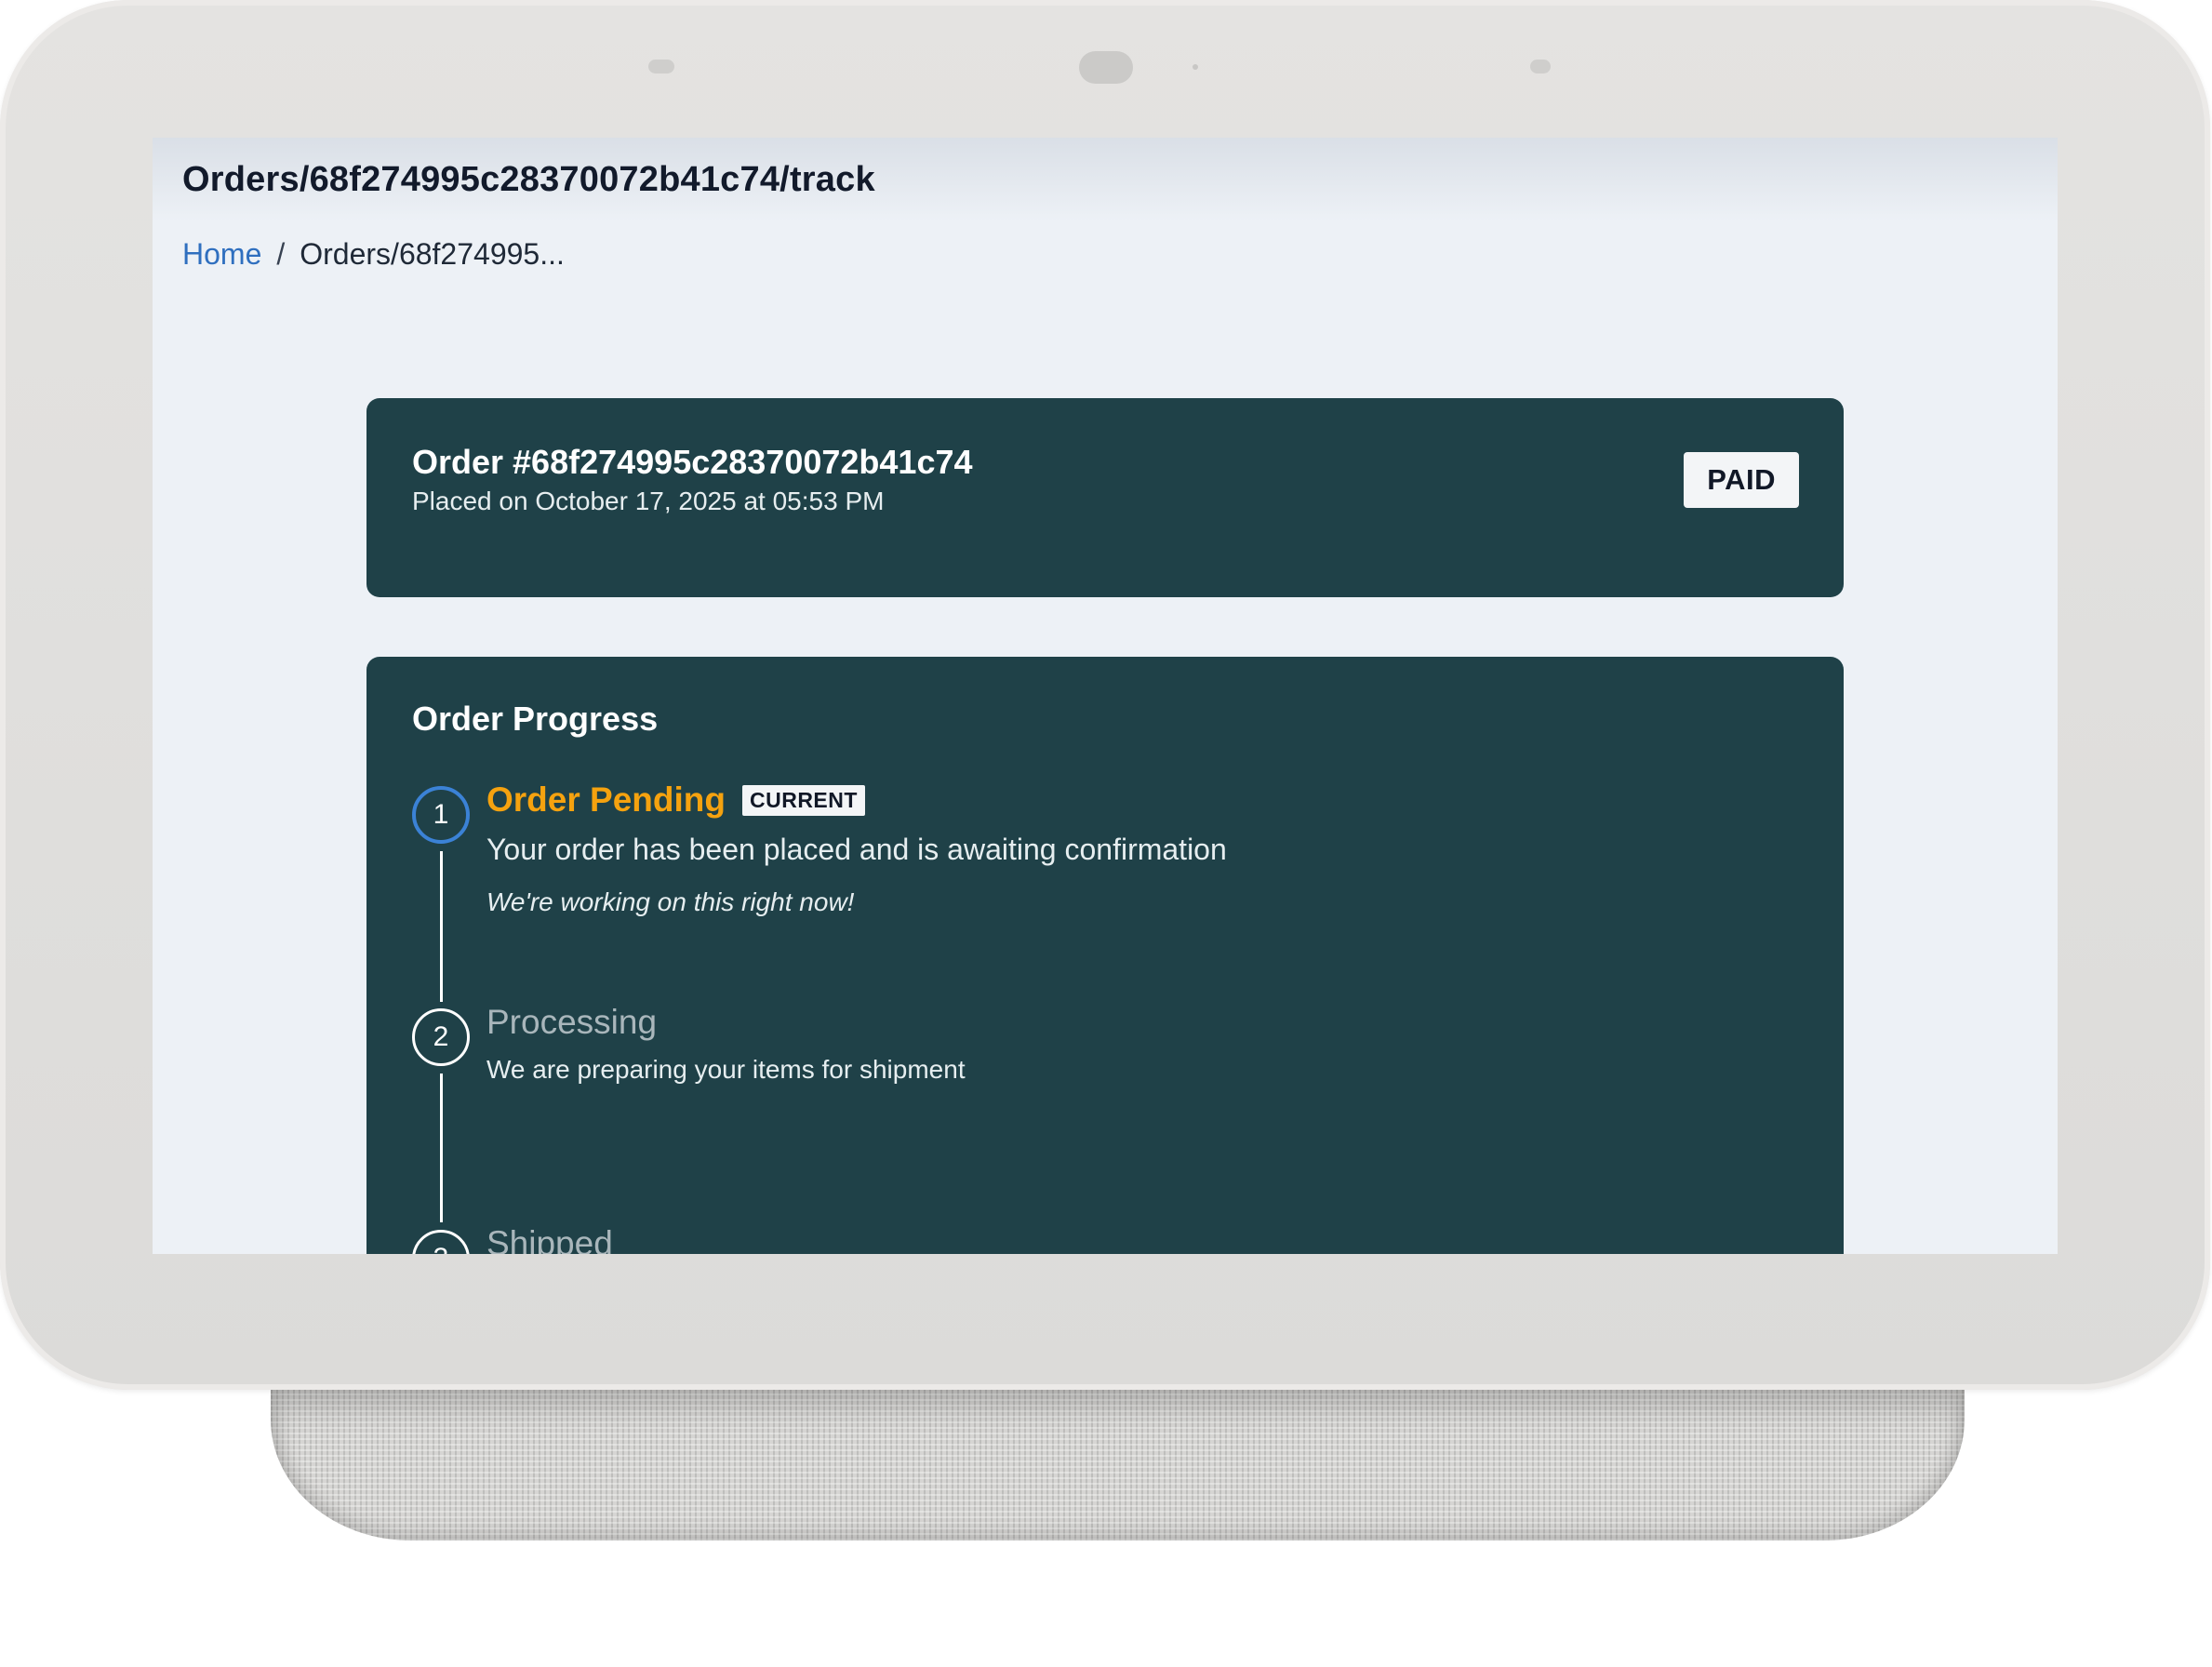 Image resolution: width=2212 pixels, height=1667 pixels. What do you see at coordinates (221, 254) in the screenshot?
I see `breadcrumb-home-link: Home` at bounding box center [221, 254].